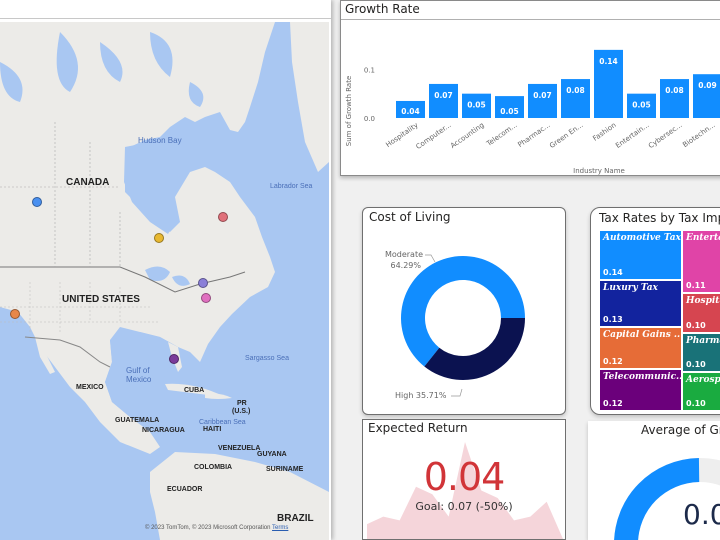 This screenshot has width=720, height=540. Describe the element at coordinates (410, 111) in the screenshot. I see `bar-data-label: 0.04` at that location.